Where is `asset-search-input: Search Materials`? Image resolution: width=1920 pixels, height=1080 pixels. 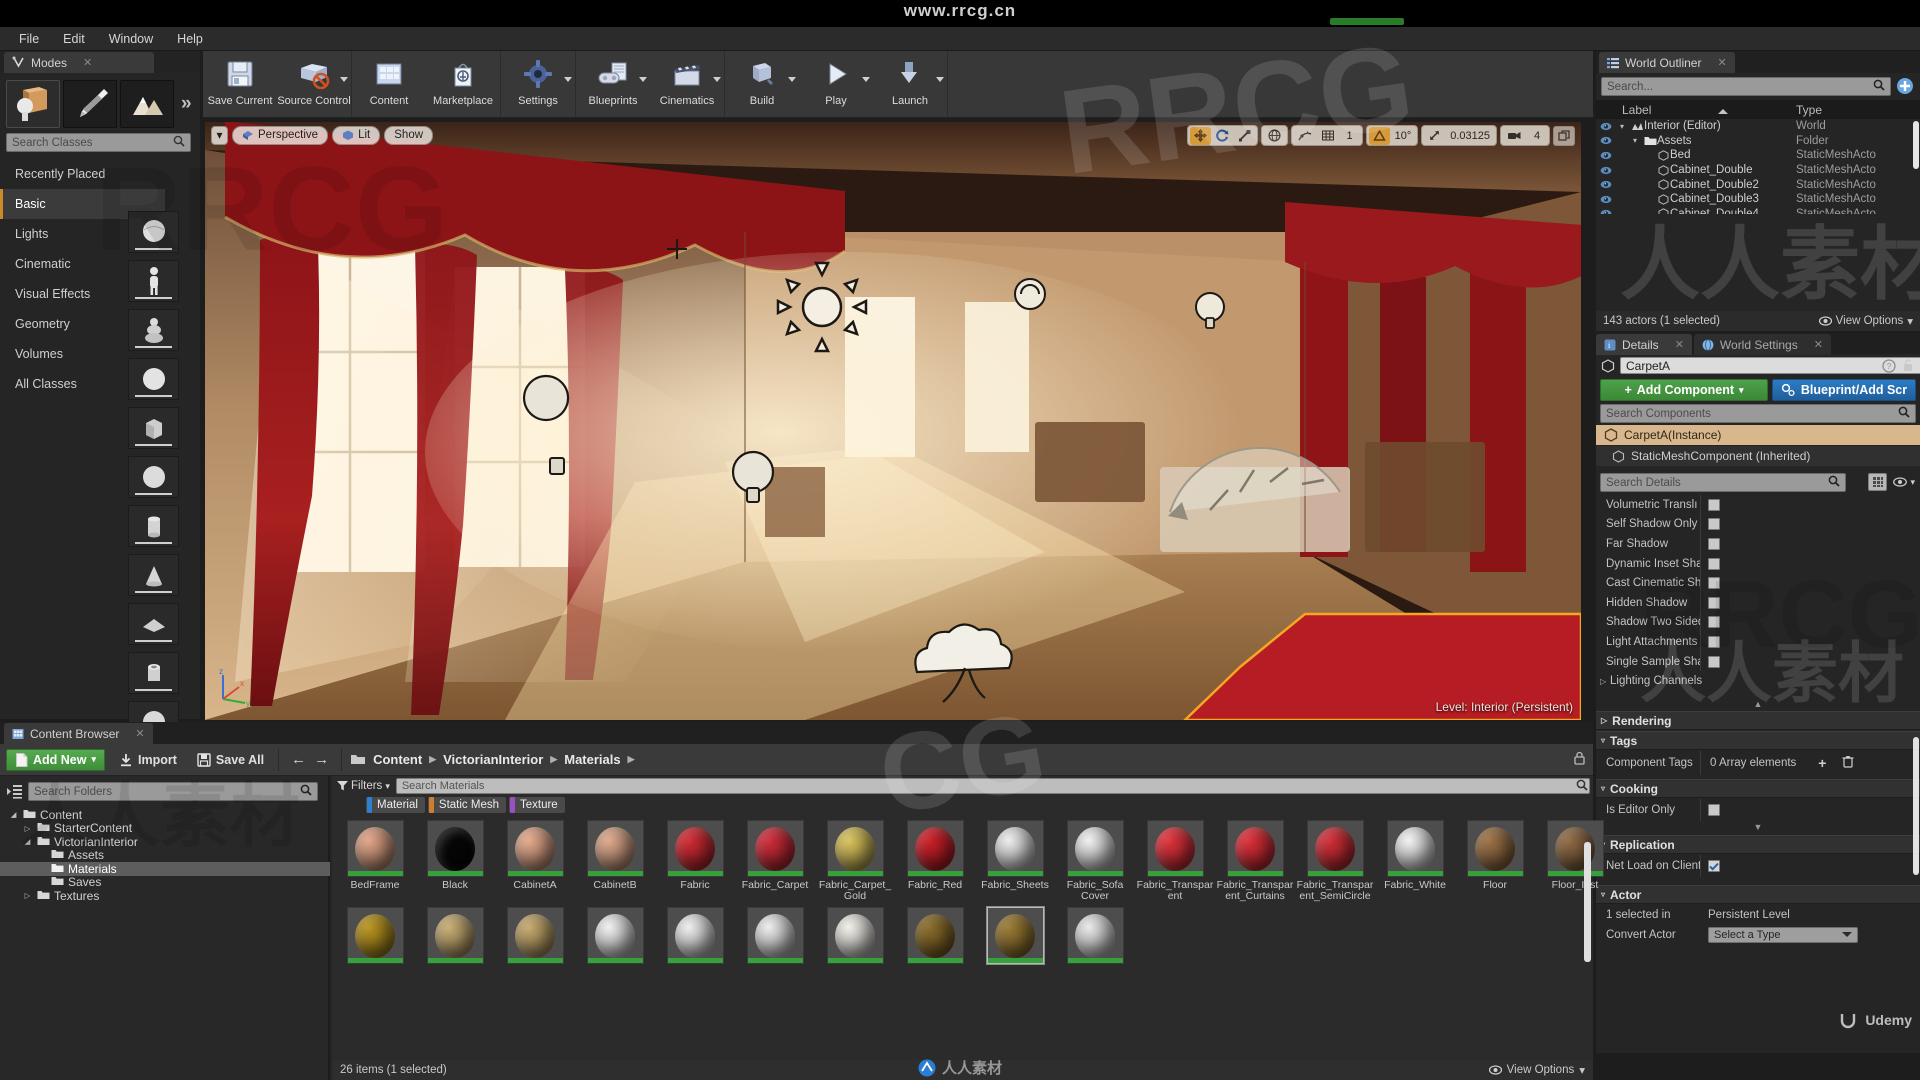 asset-search-input: Search Materials is located at coordinates (992, 786).